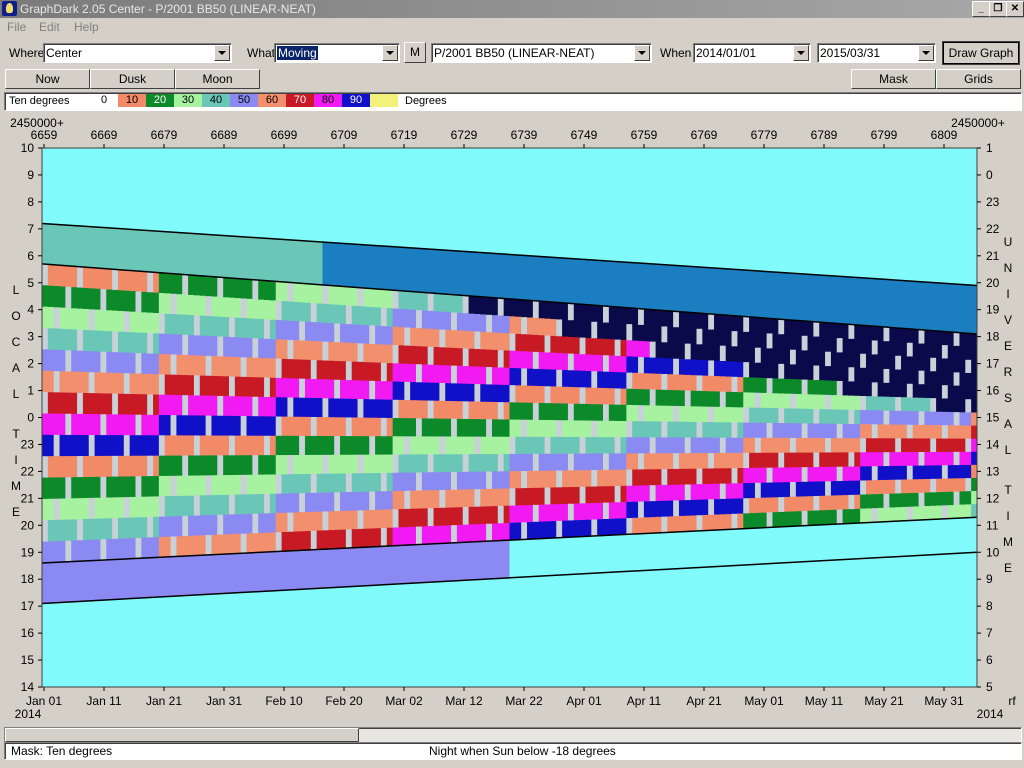  Describe the element at coordinates (513, 735) in the screenshot. I see `horizontal-scrollbar` at that location.